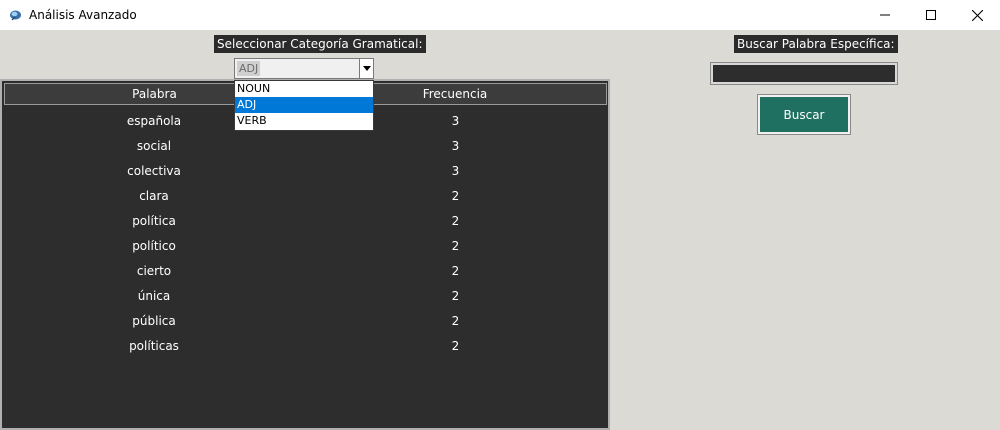 The height and width of the screenshot is (430, 1000). I want to click on table-row: colectiva 3, so click(305, 170).